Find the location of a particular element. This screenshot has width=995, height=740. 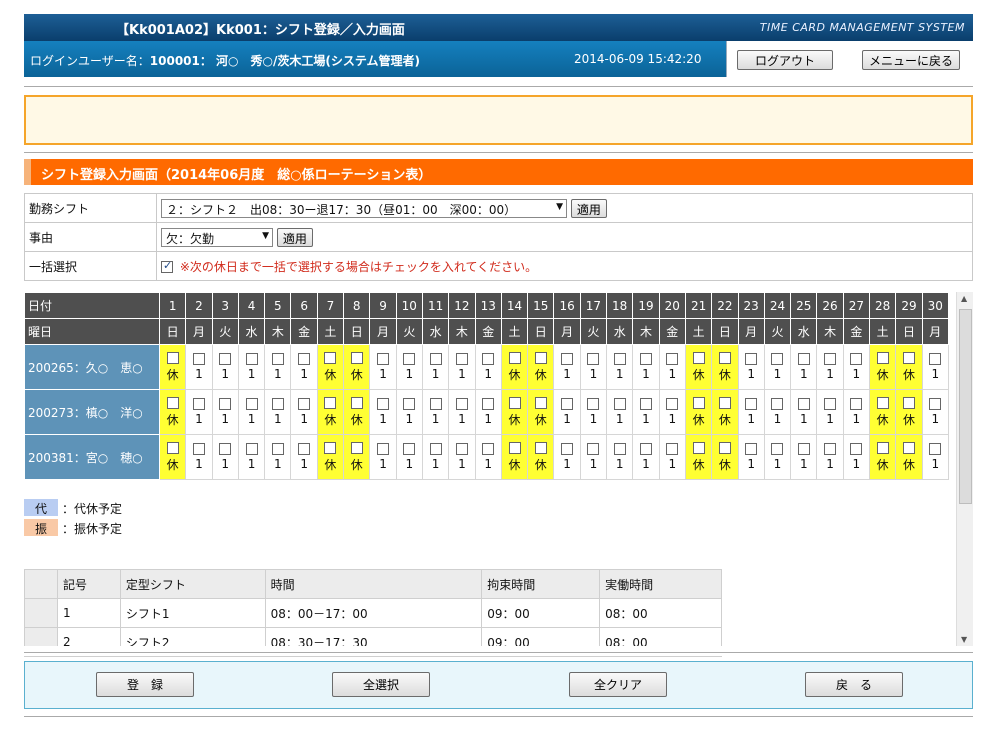

scroll-up-icon: ▲ is located at coordinates (964, 298).